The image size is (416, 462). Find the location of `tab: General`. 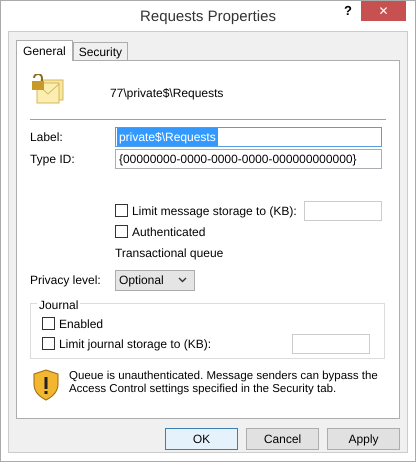

tab: General is located at coordinates (44, 50).